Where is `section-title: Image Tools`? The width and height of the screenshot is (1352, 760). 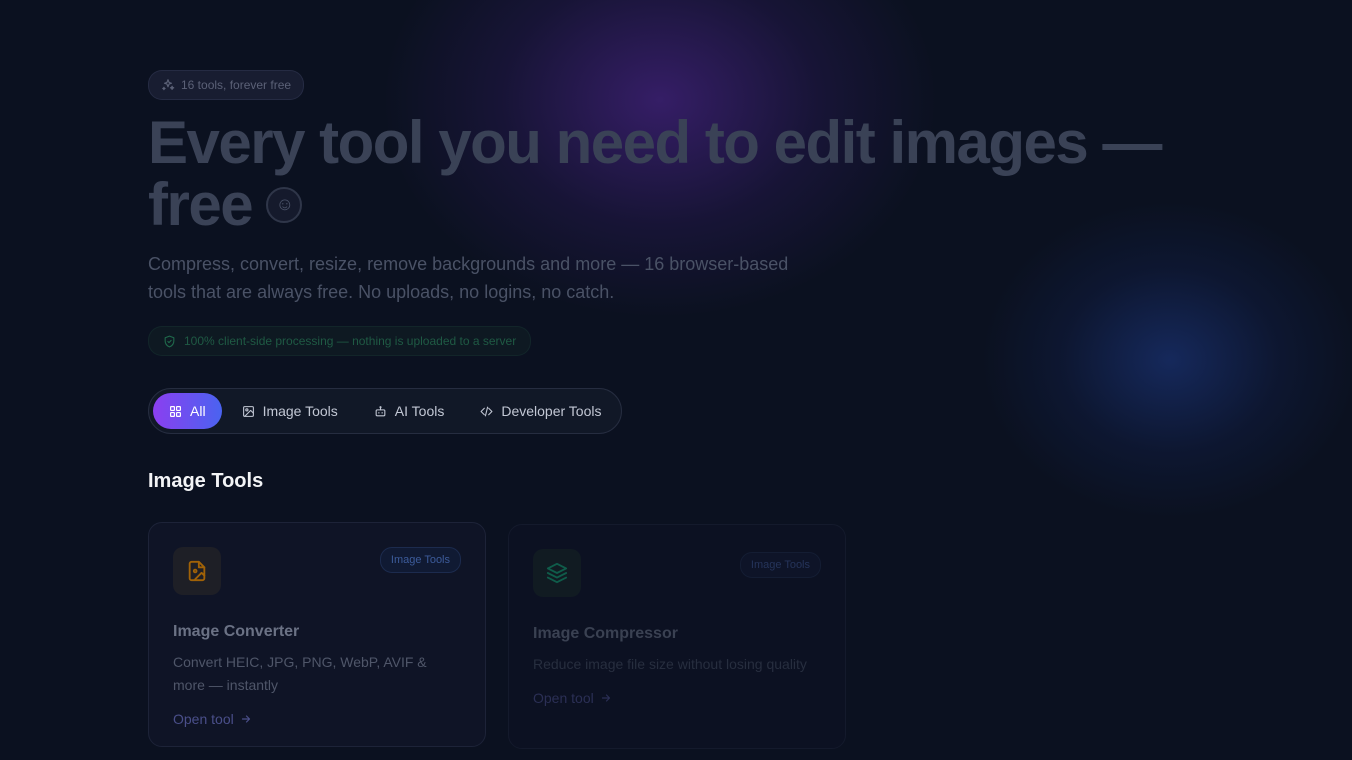 section-title: Image Tools is located at coordinates (206, 481).